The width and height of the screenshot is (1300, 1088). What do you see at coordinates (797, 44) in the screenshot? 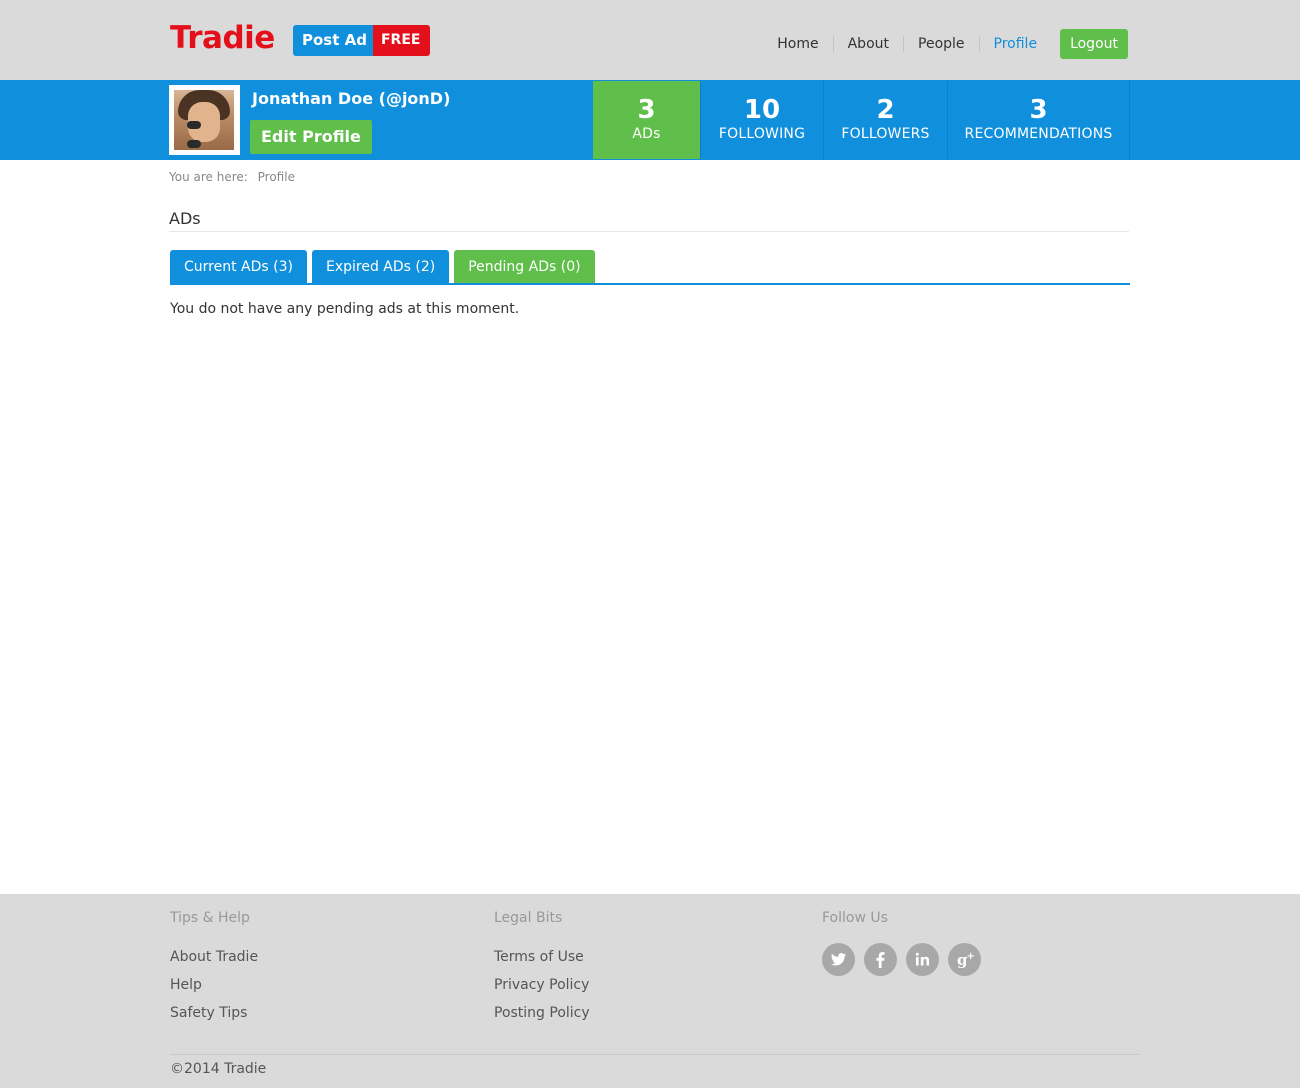
I see `nav-home: Home` at bounding box center [797, 44].